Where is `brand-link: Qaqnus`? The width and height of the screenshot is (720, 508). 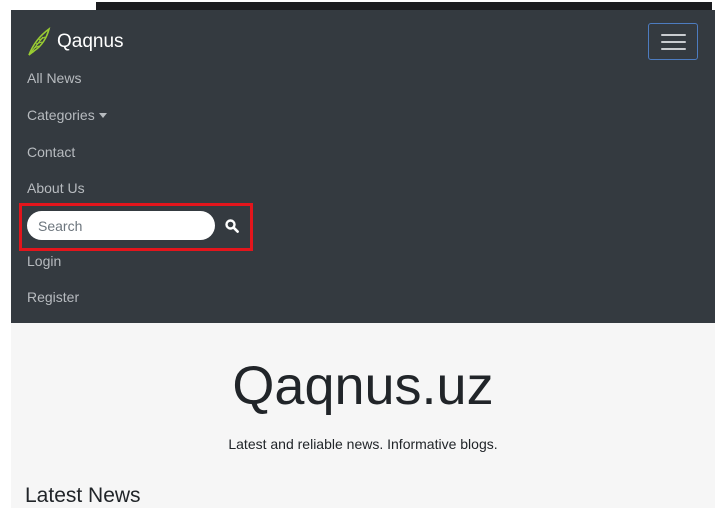 brand-link: Qaqnus is located at coordinates (74, 42).